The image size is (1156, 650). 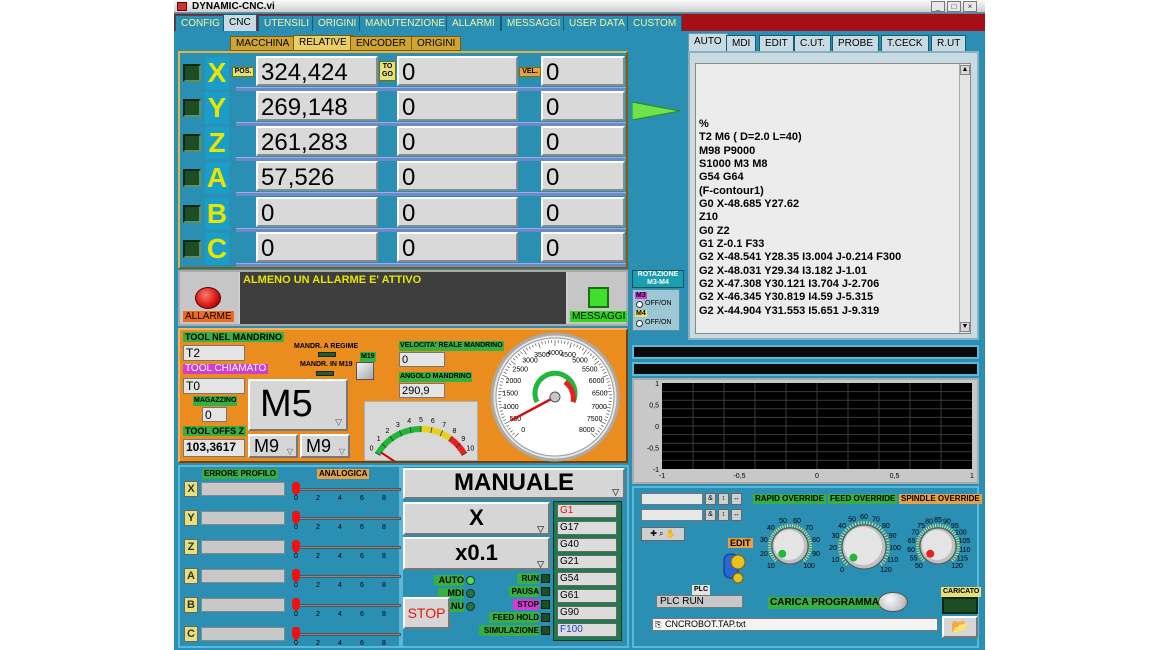 What do you see at coordinates (789, 284) in the screenshot?
I see `program-line: G2 X-47.308 Y30.121 I3.704 J-2.706` at bounding box center [789, 284].